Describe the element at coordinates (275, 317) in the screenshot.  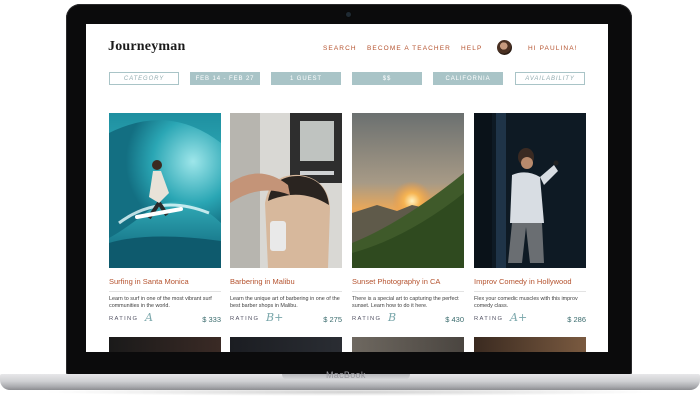
I see `rating-grade: B+` at that location.